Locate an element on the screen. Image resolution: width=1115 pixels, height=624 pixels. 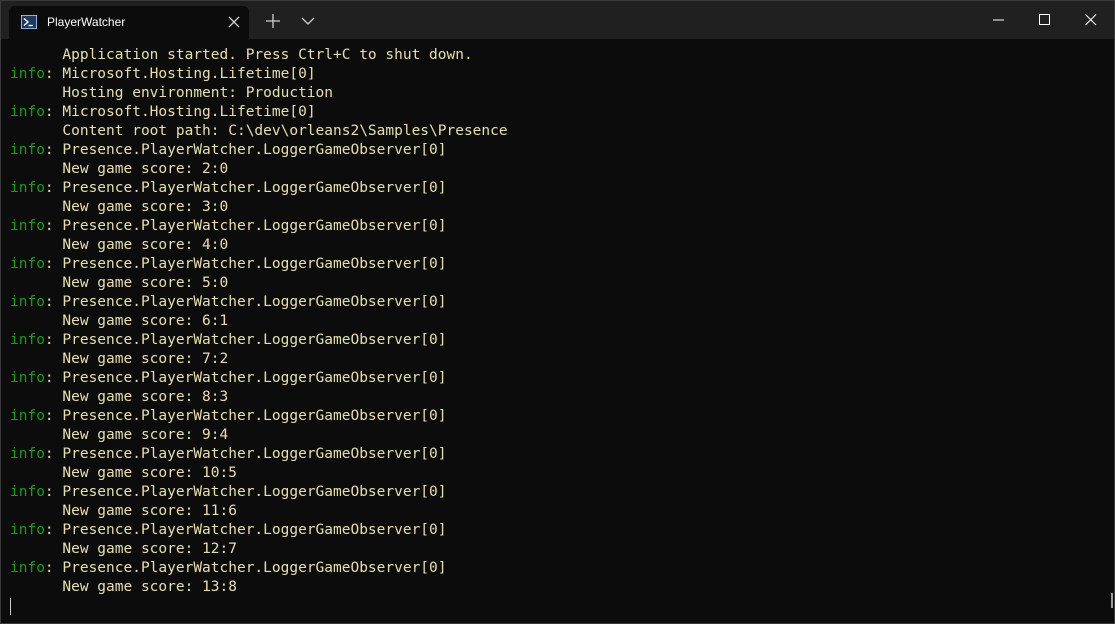
chevron-down-icon is located at coordinates (308, 21).